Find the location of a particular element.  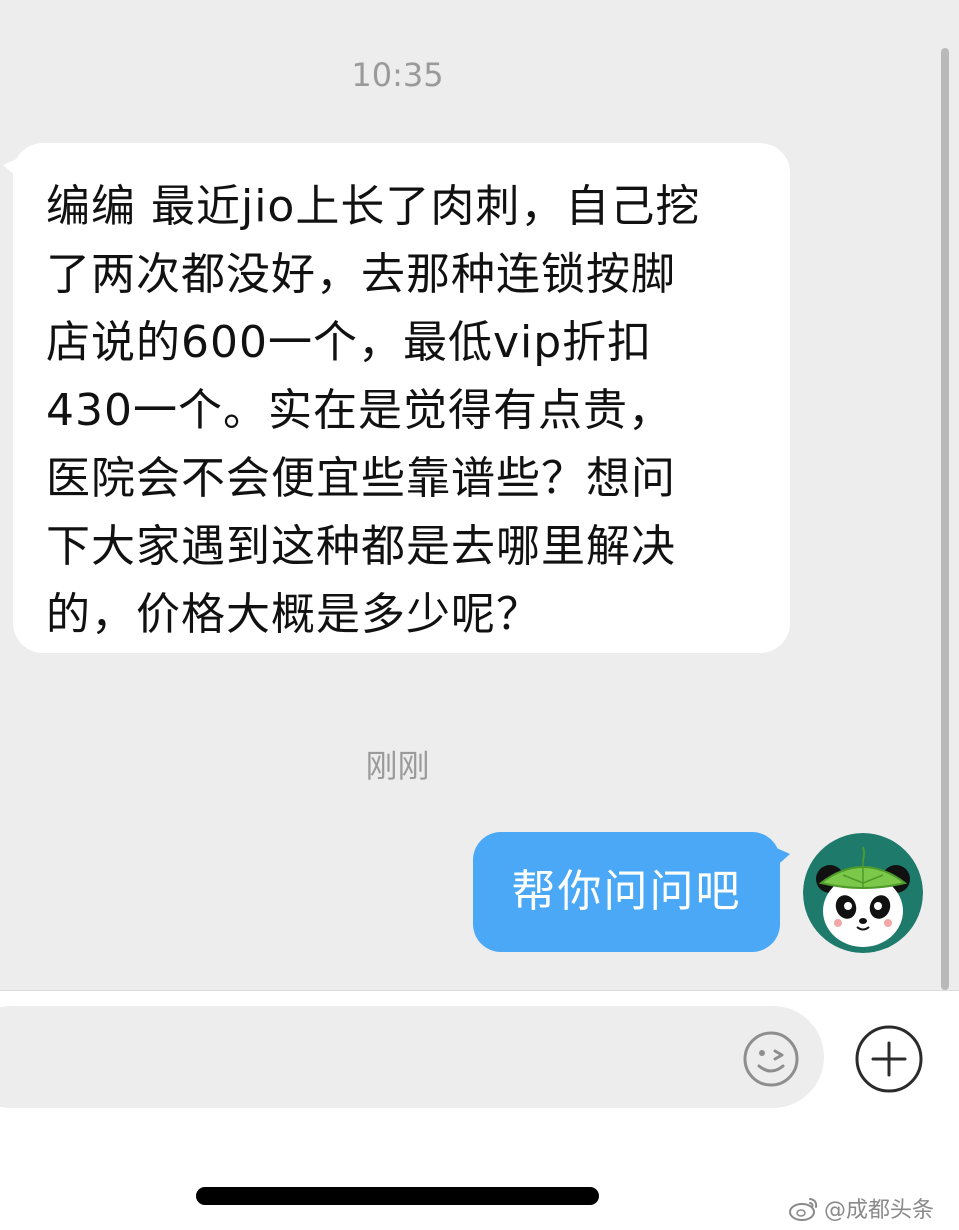

home-indicator is located at coordinates (397, 1196).